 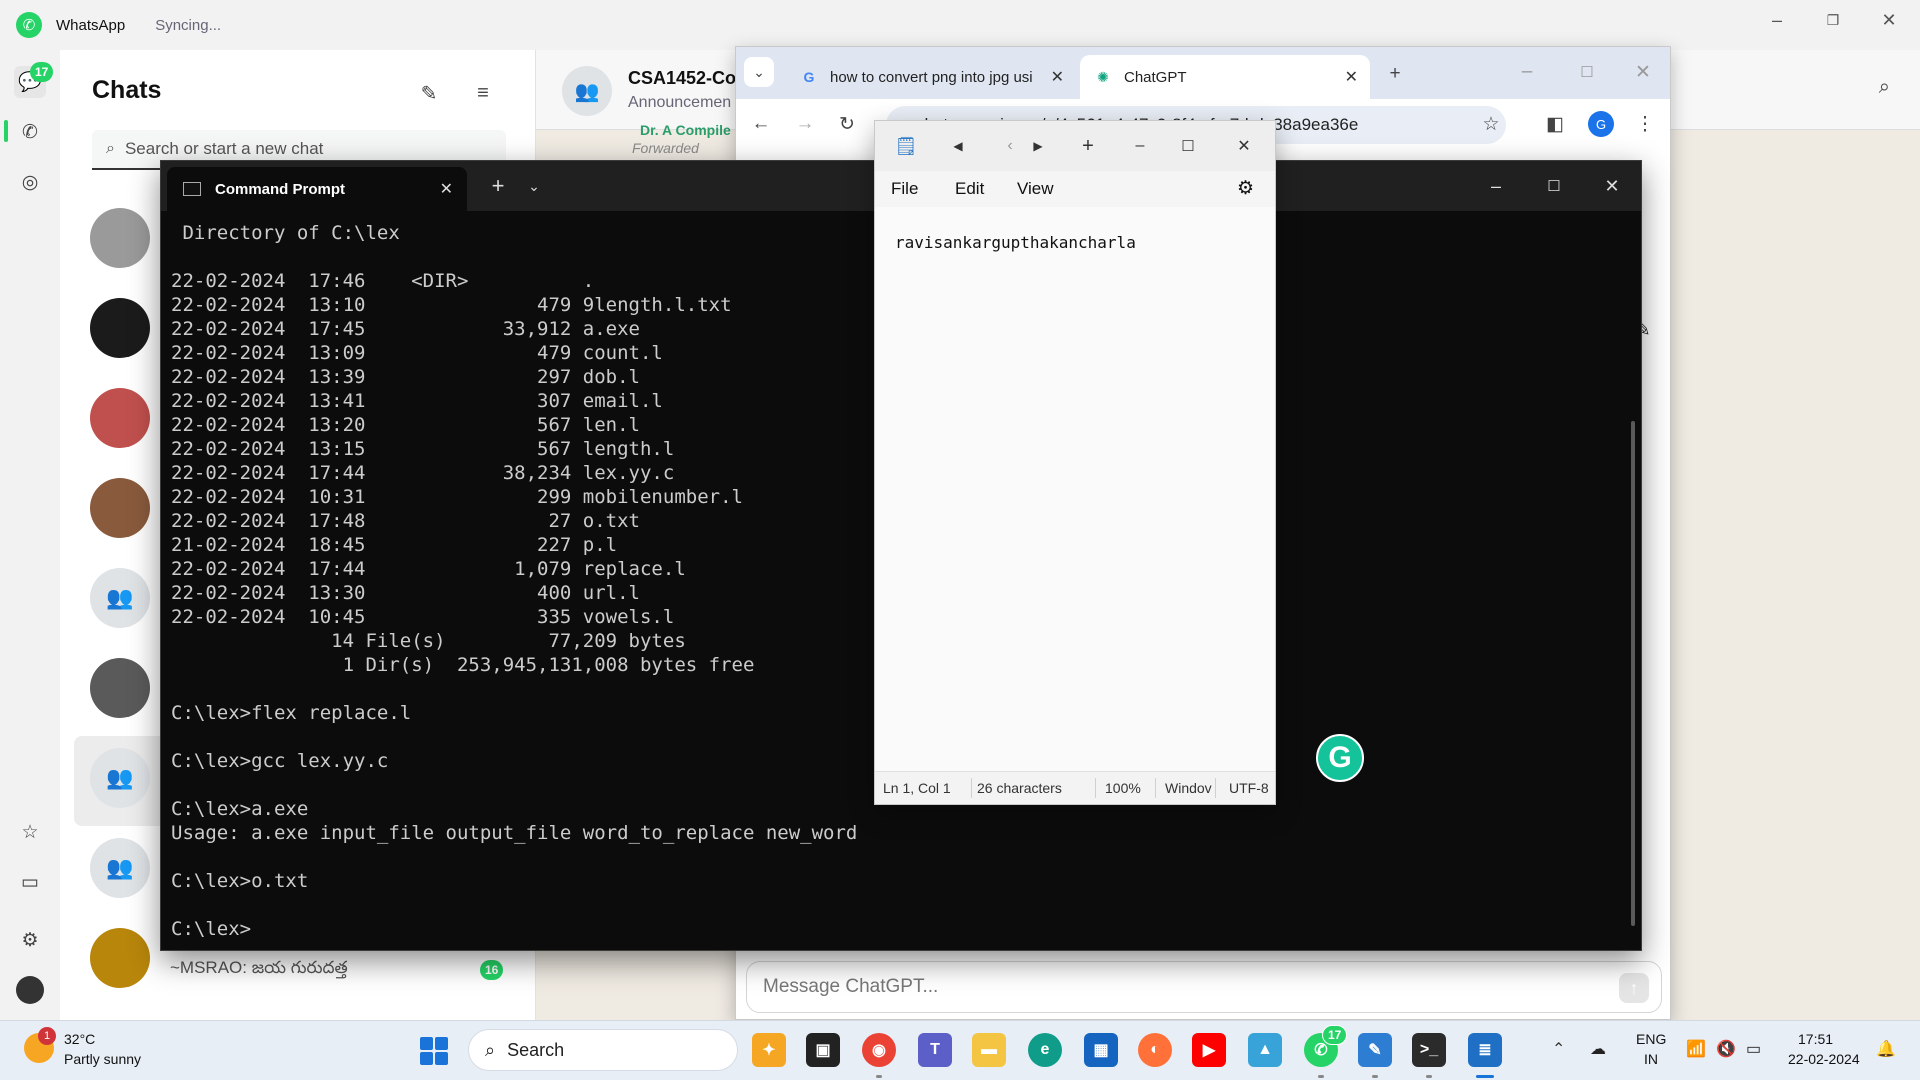 What do you see at coordinates (1204, 987) in the screenshot?
I see `message-input: Message ChatGPT... ↑` at bounding box center [1204, 987].